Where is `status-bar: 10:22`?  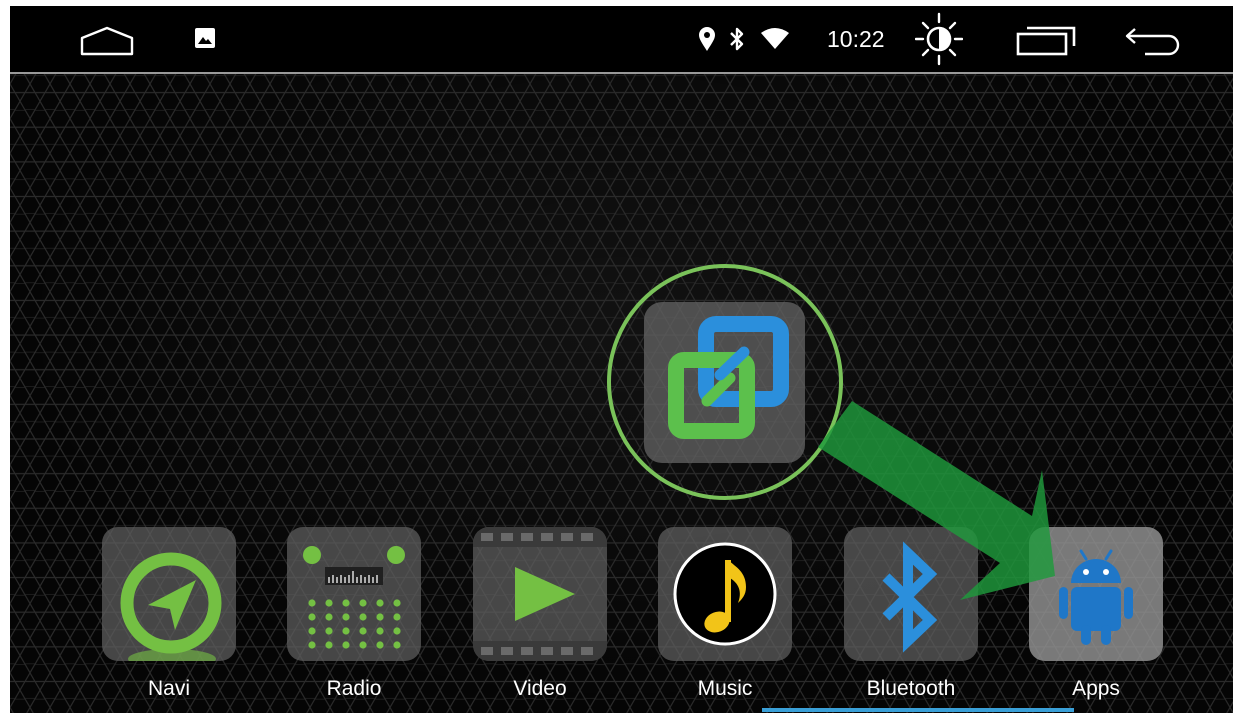
status-bar: 10:22 is located at coordinates (621, 40).